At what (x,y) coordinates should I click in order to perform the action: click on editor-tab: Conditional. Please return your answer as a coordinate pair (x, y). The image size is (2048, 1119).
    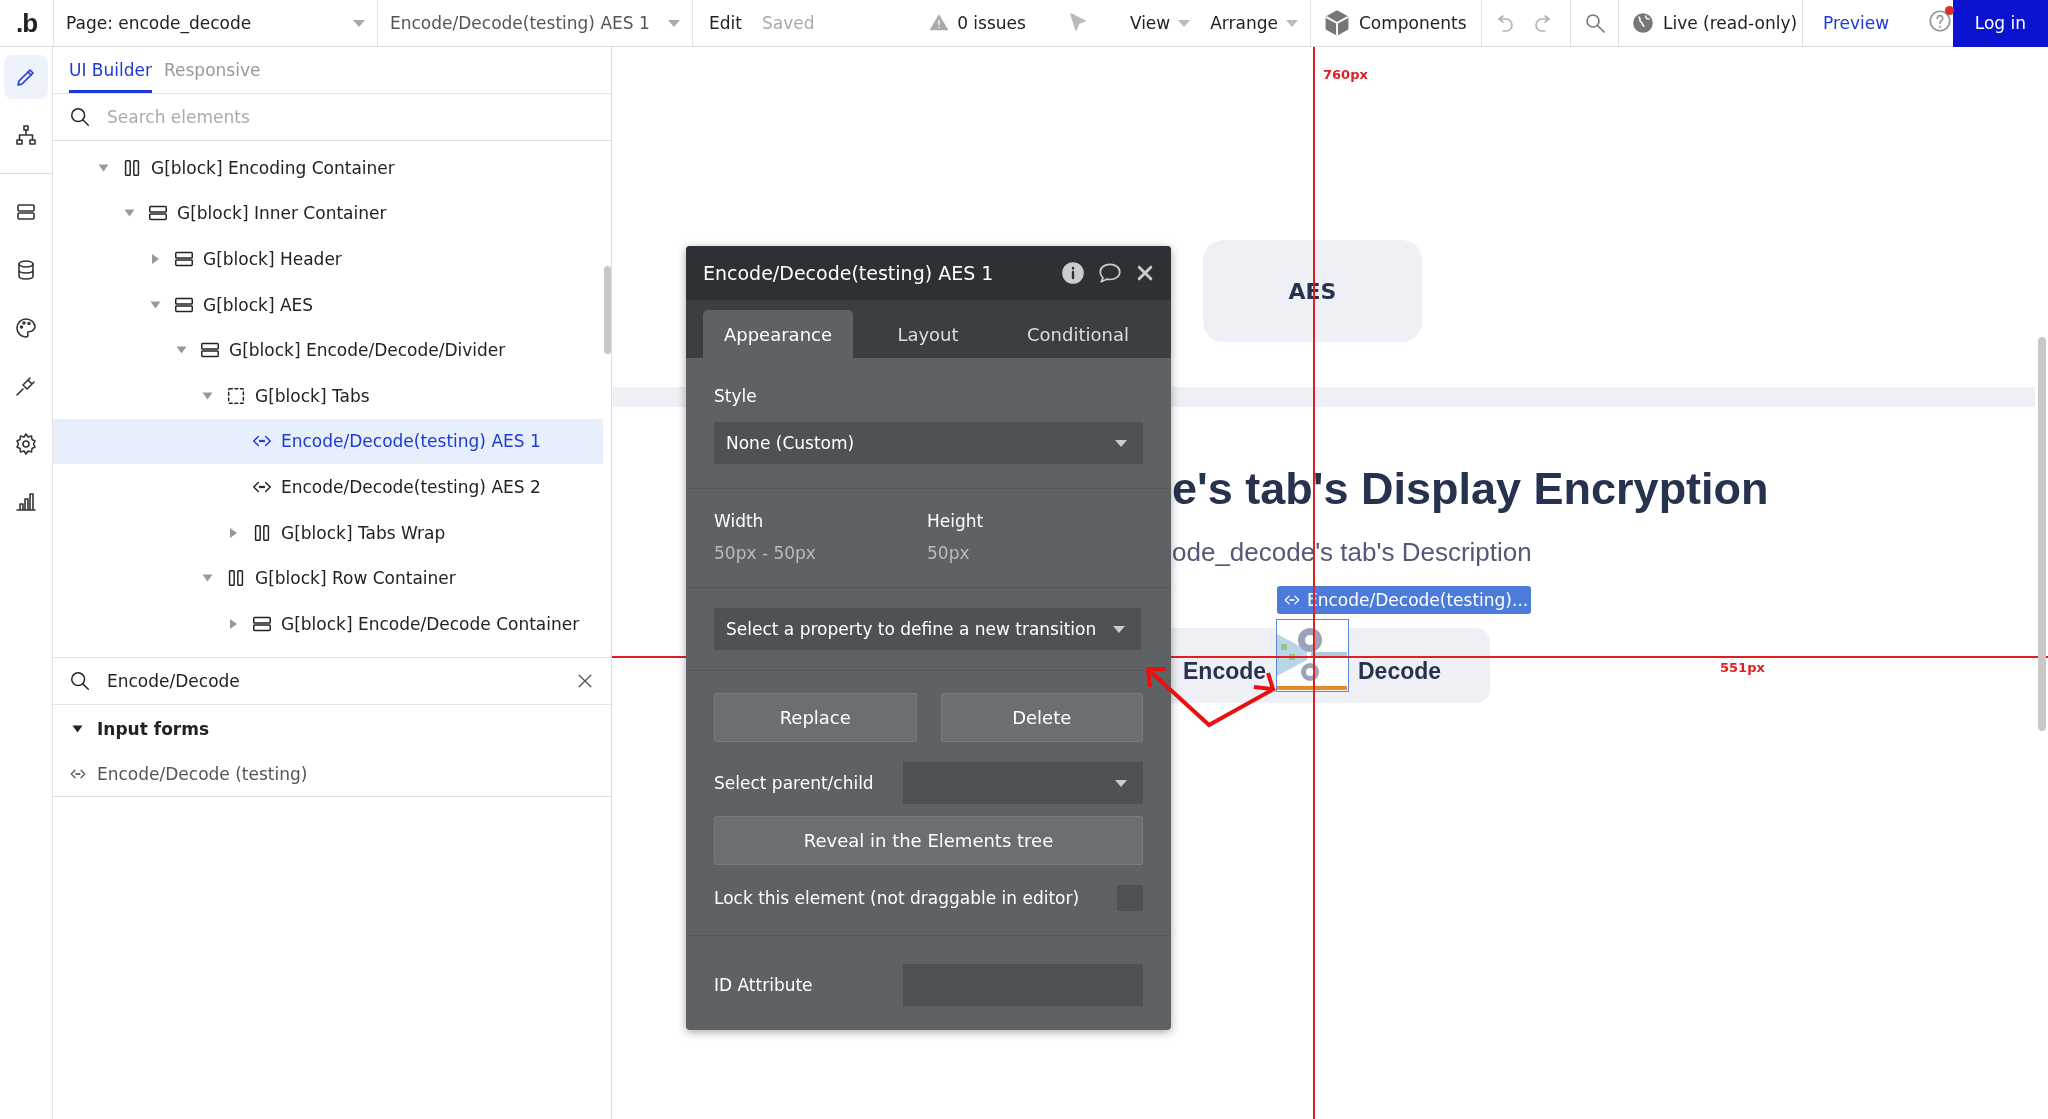
    Looking at the image, I should click on (1078, 334).